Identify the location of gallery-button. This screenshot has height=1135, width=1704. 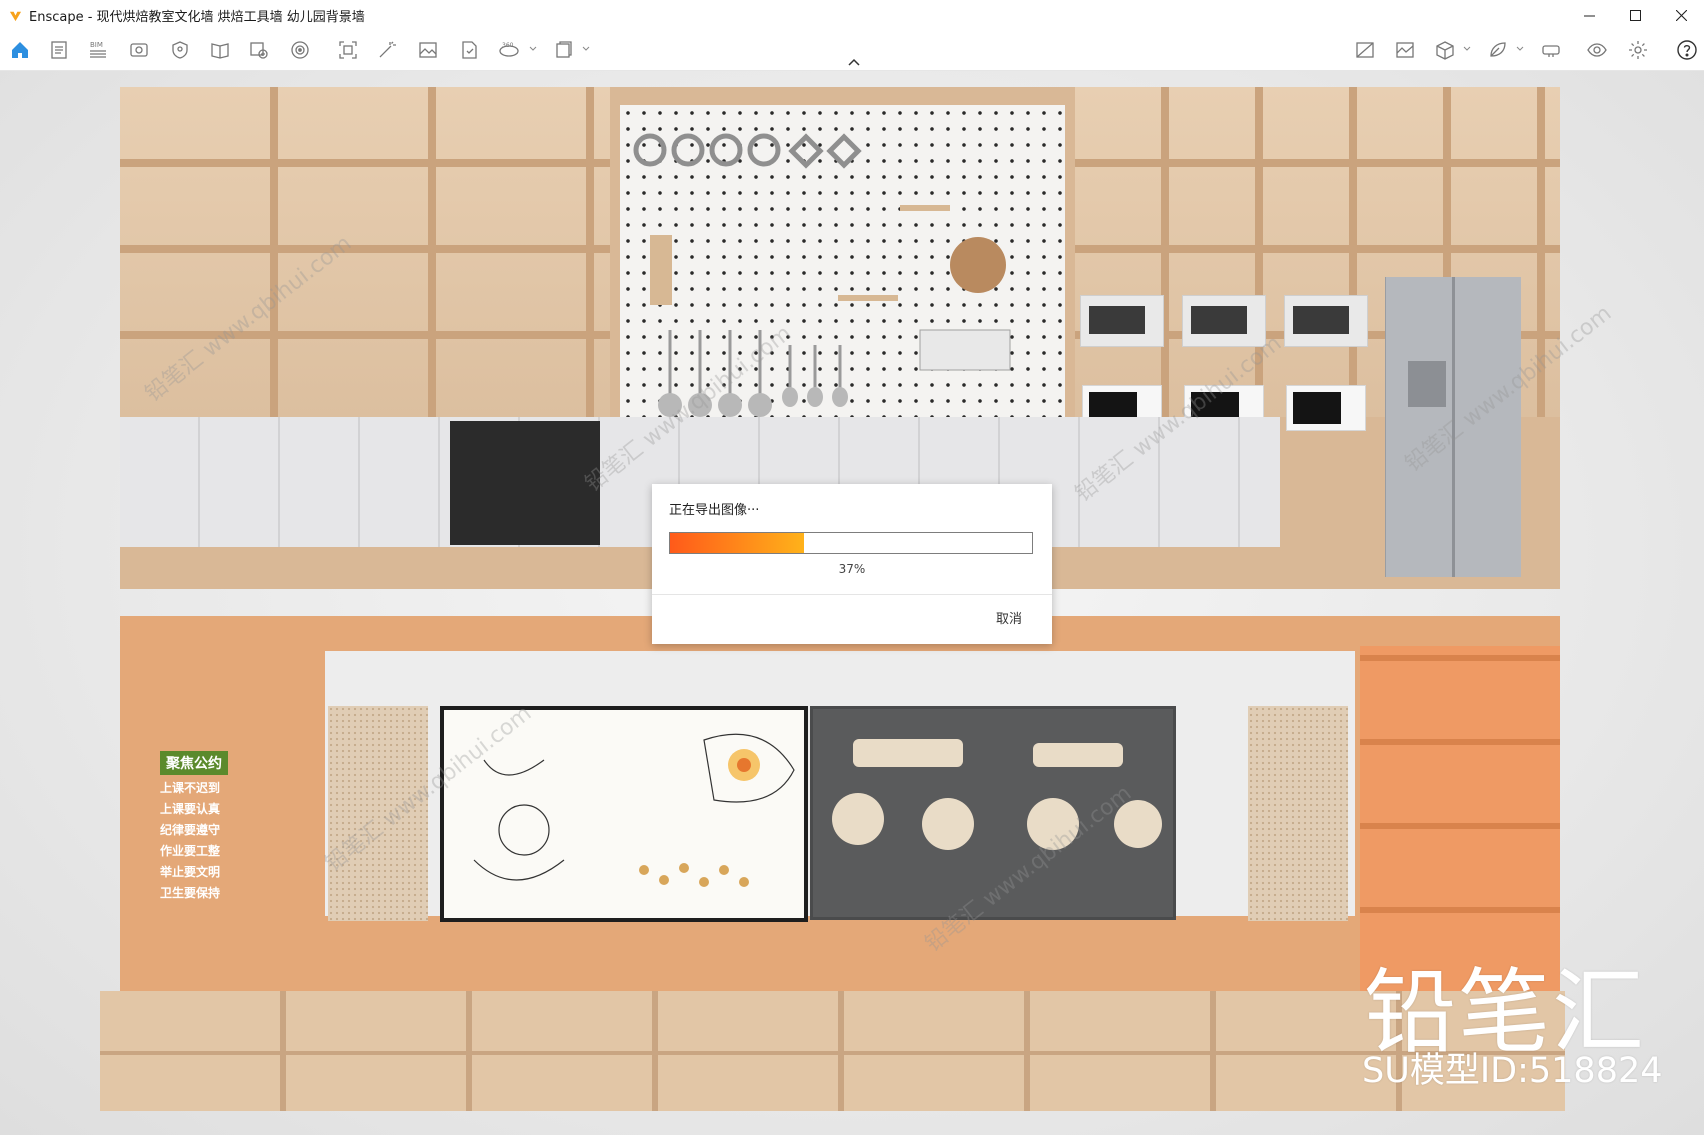
(1405, 50).